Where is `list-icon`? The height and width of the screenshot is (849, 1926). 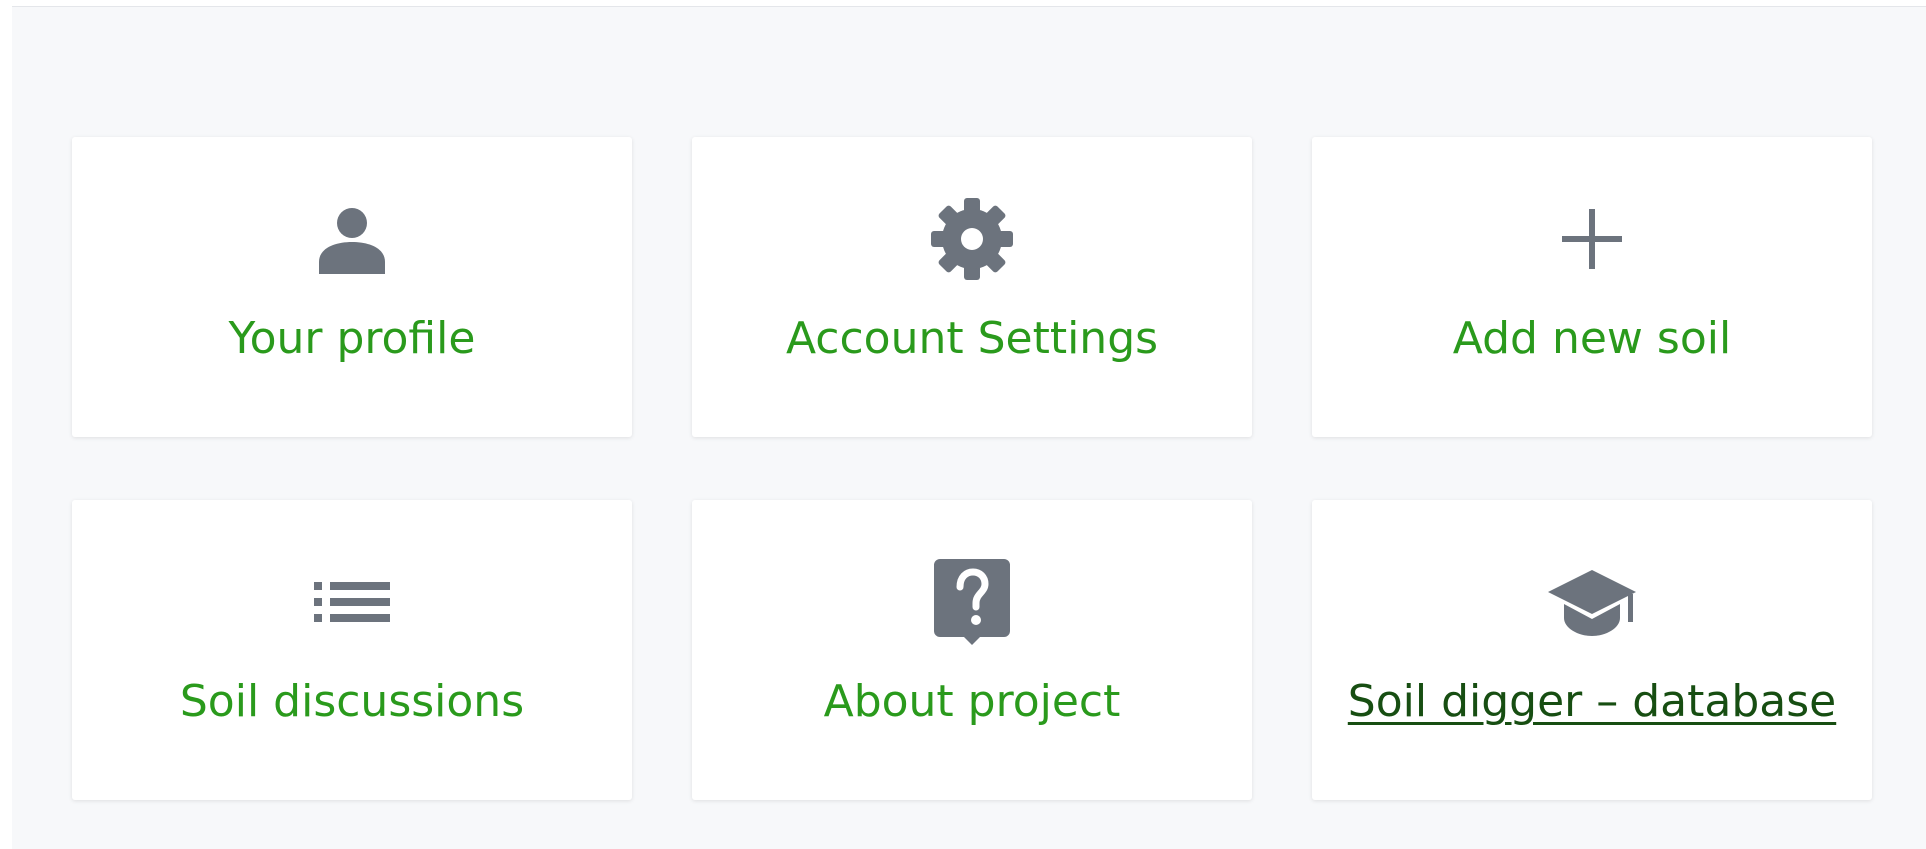
list-icon is located at coordinates (352, 602).